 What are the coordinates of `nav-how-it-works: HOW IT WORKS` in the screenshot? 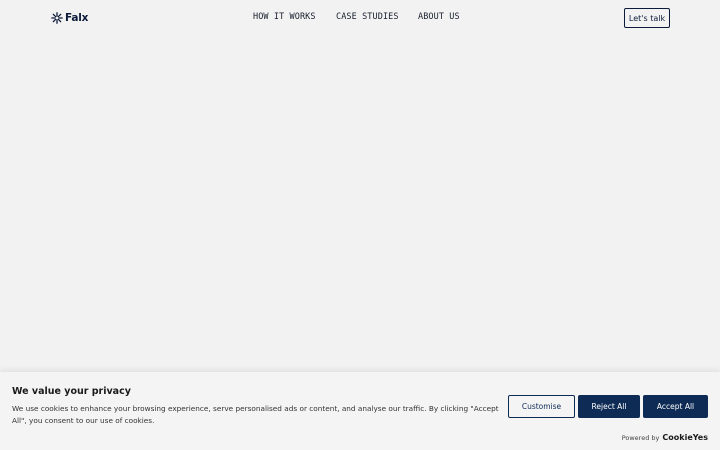 It's located at (284, 17).